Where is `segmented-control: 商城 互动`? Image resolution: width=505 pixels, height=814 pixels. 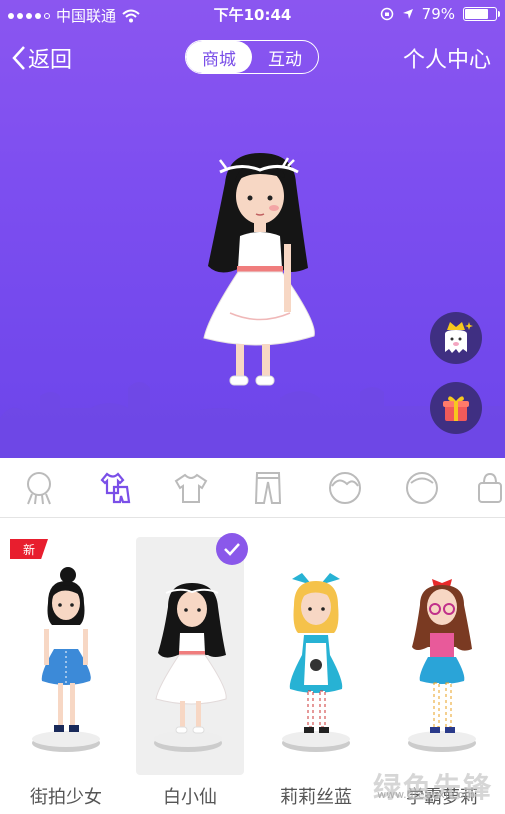
segmented-control: 商城 互动 is located at coordinates (252, 57).